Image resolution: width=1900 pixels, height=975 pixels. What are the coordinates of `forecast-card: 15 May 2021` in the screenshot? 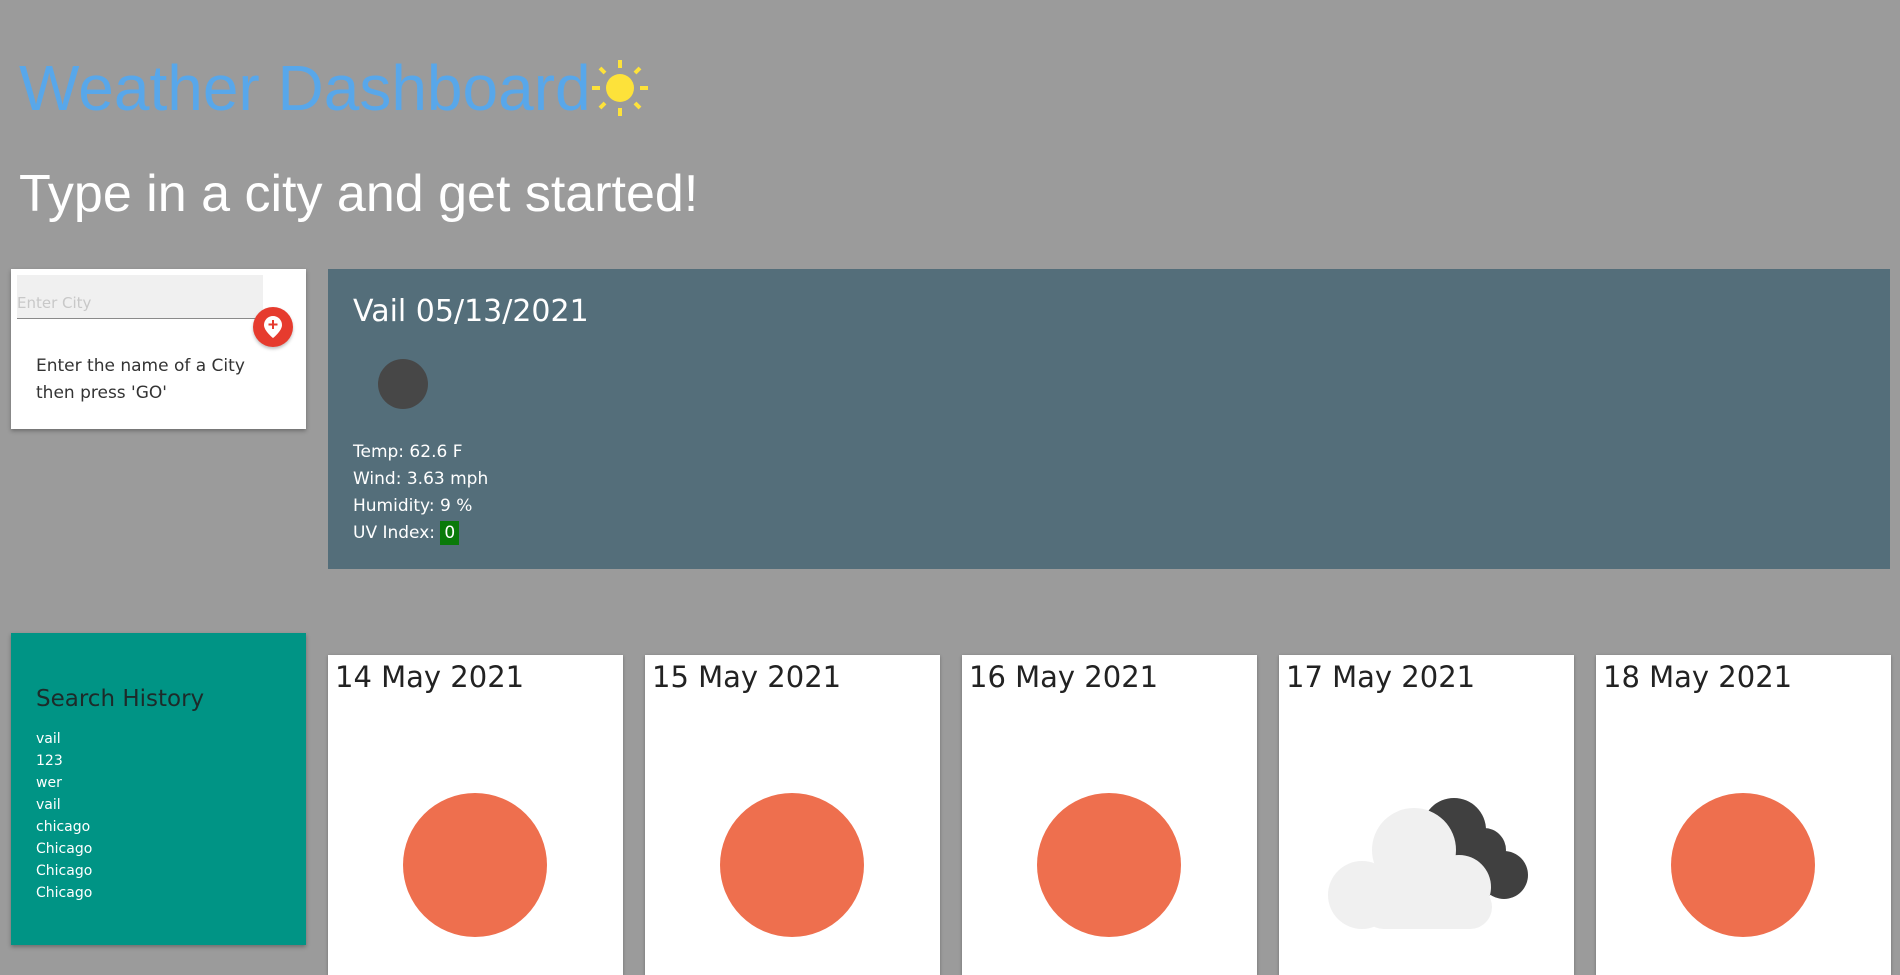 It's located at (792, 815).